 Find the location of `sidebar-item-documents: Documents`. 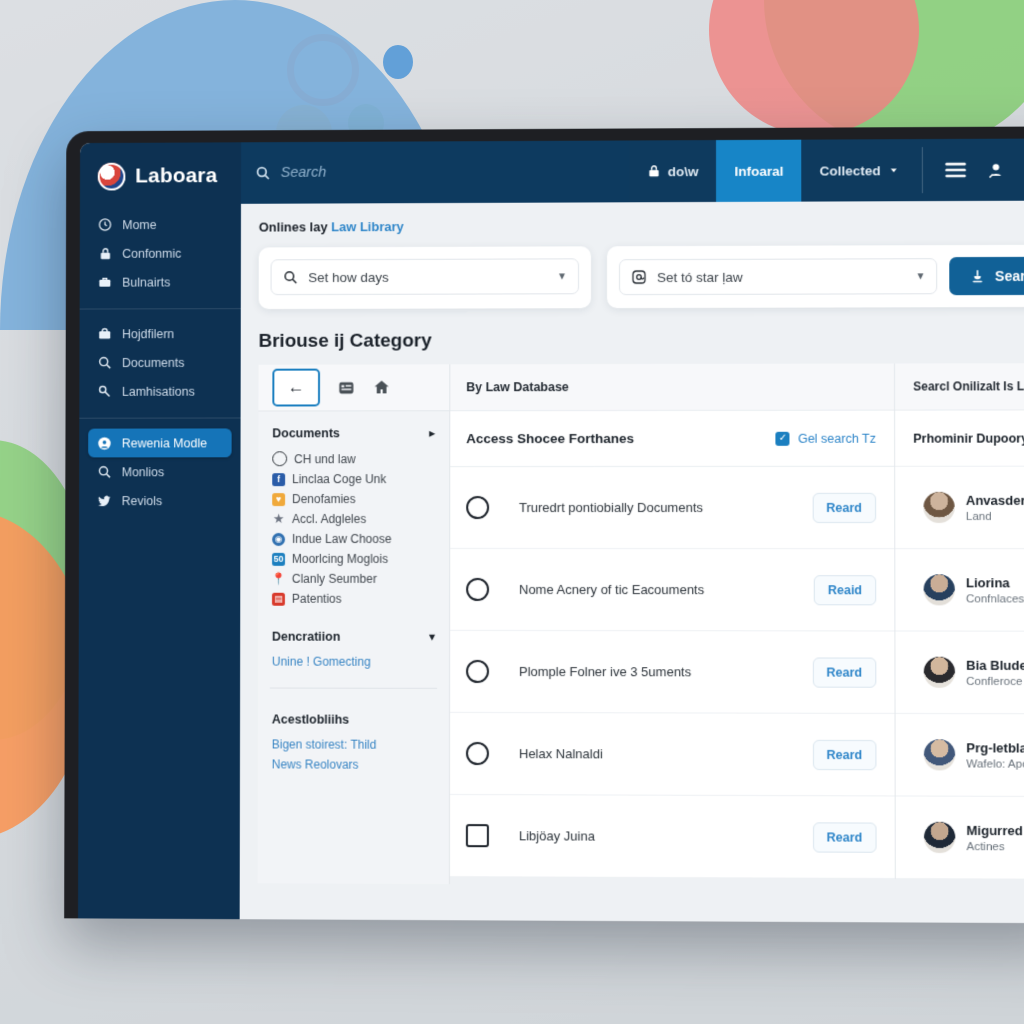

sidebar-item-documents: Documents is located at coordinates (159, 362).